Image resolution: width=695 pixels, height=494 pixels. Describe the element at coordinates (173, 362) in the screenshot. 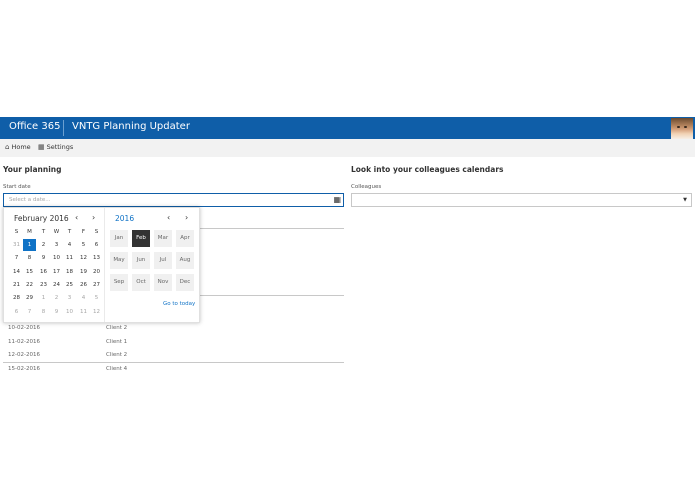

I see `divider` at that location.